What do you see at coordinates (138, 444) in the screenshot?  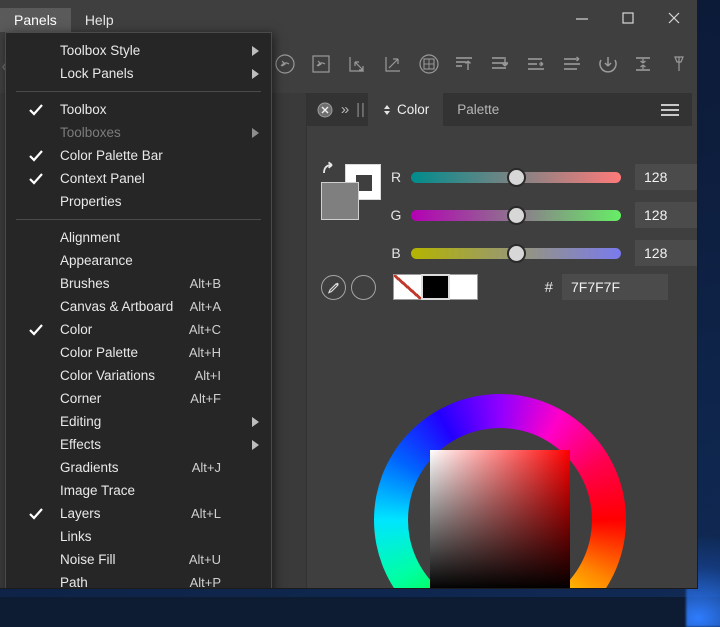 I see `menu-item-effects: Effects` at bounding box center [138, 444].